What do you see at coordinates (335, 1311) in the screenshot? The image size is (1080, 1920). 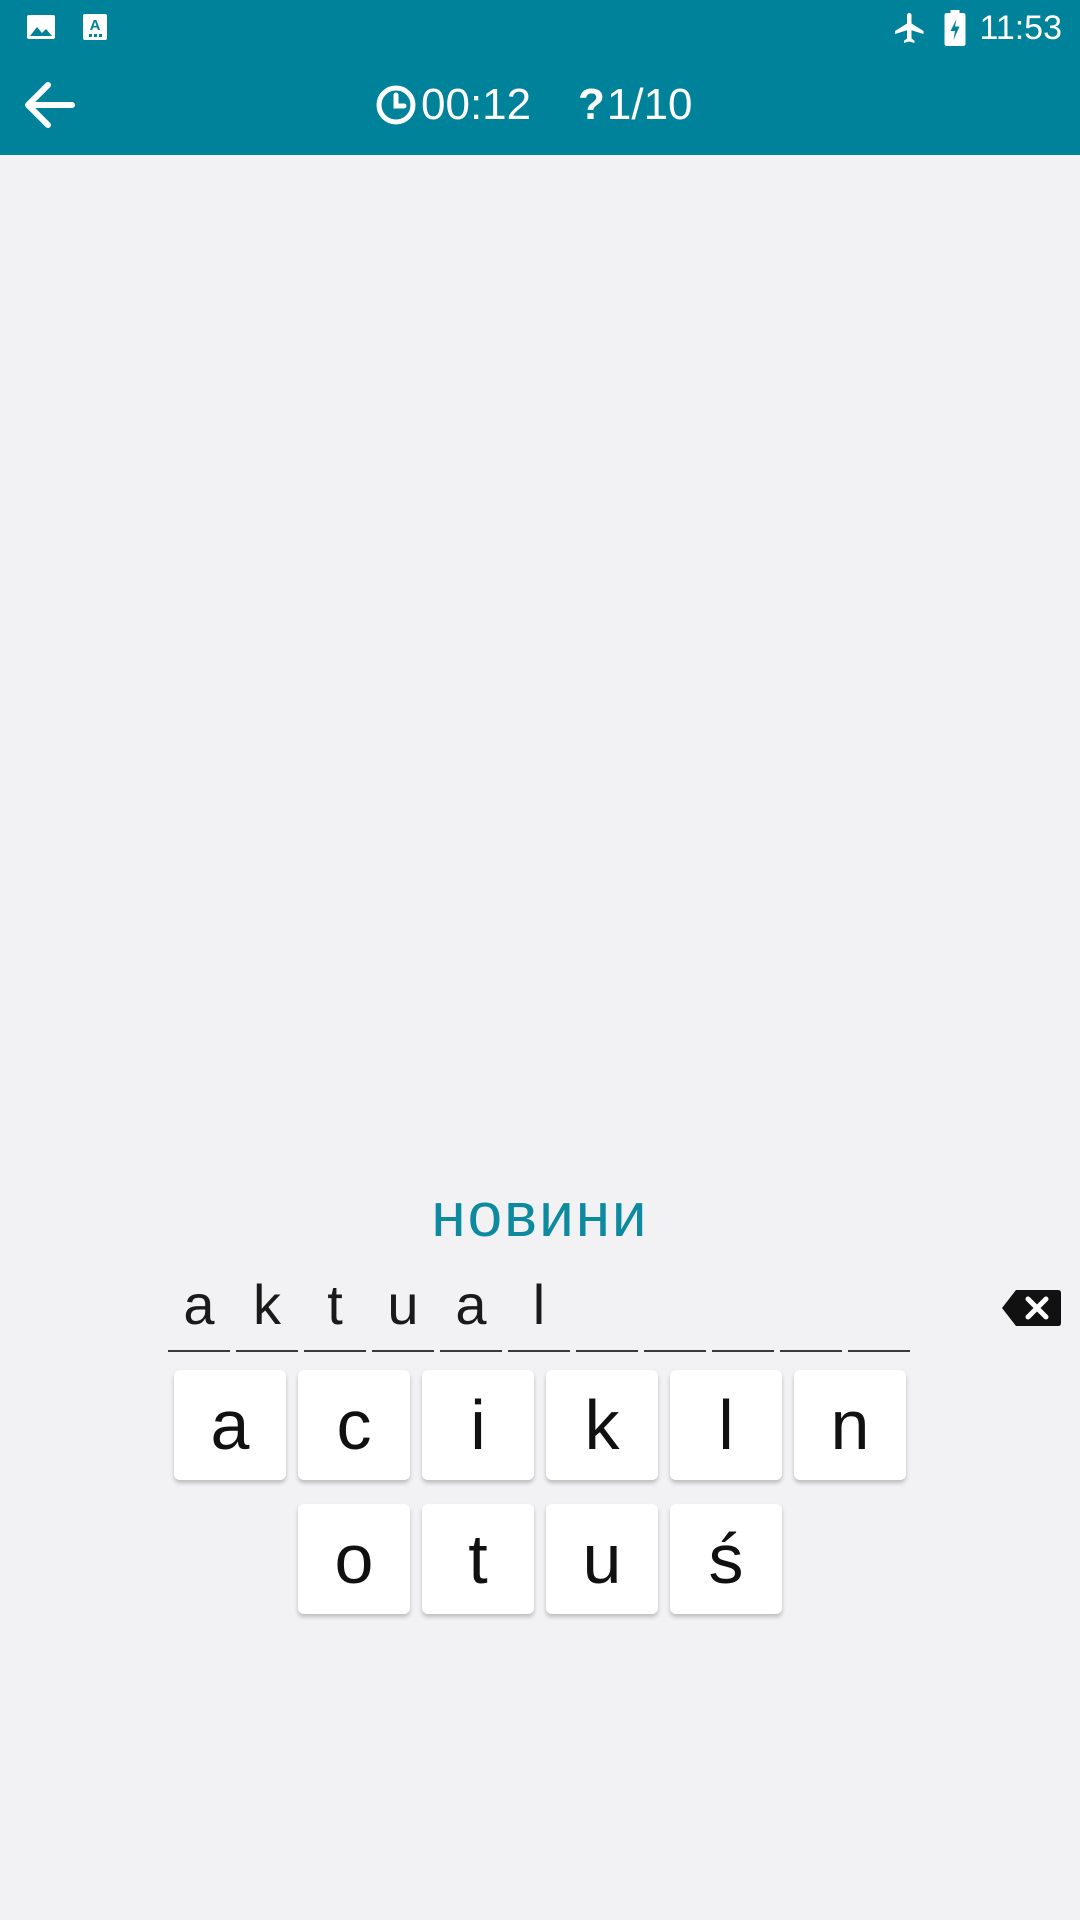 I see `answer-slot: t` at bounding box center [335, 1311].